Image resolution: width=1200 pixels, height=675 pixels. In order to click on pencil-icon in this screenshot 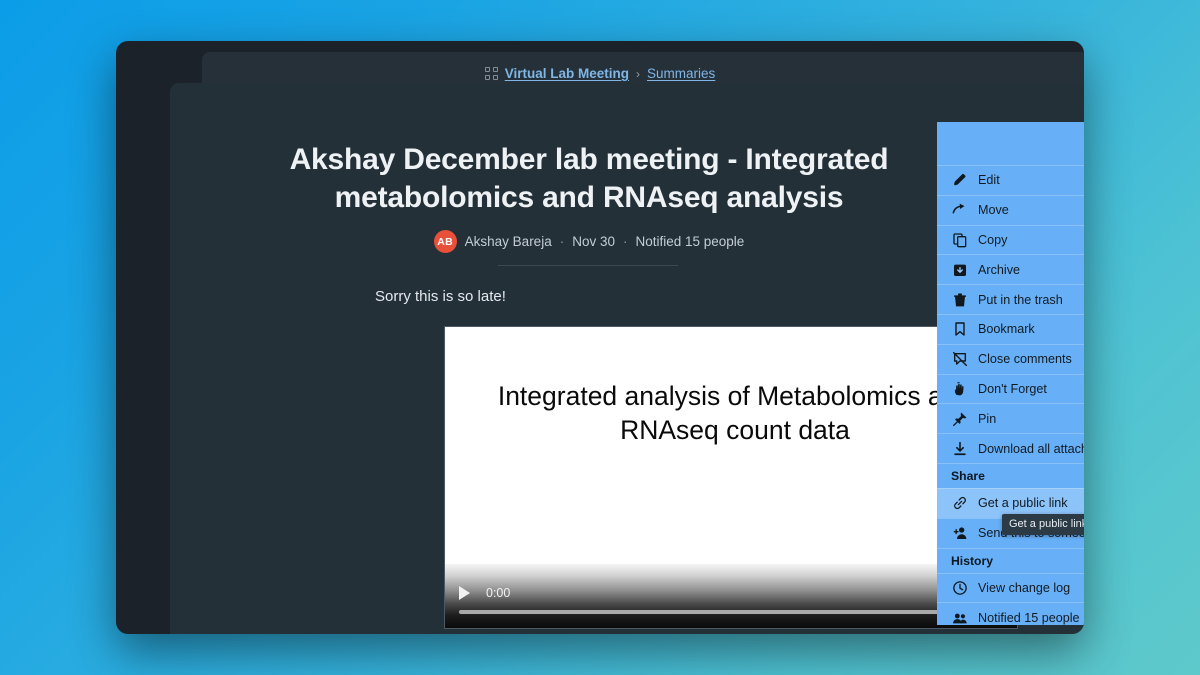, I will do `click(959, 180)`.